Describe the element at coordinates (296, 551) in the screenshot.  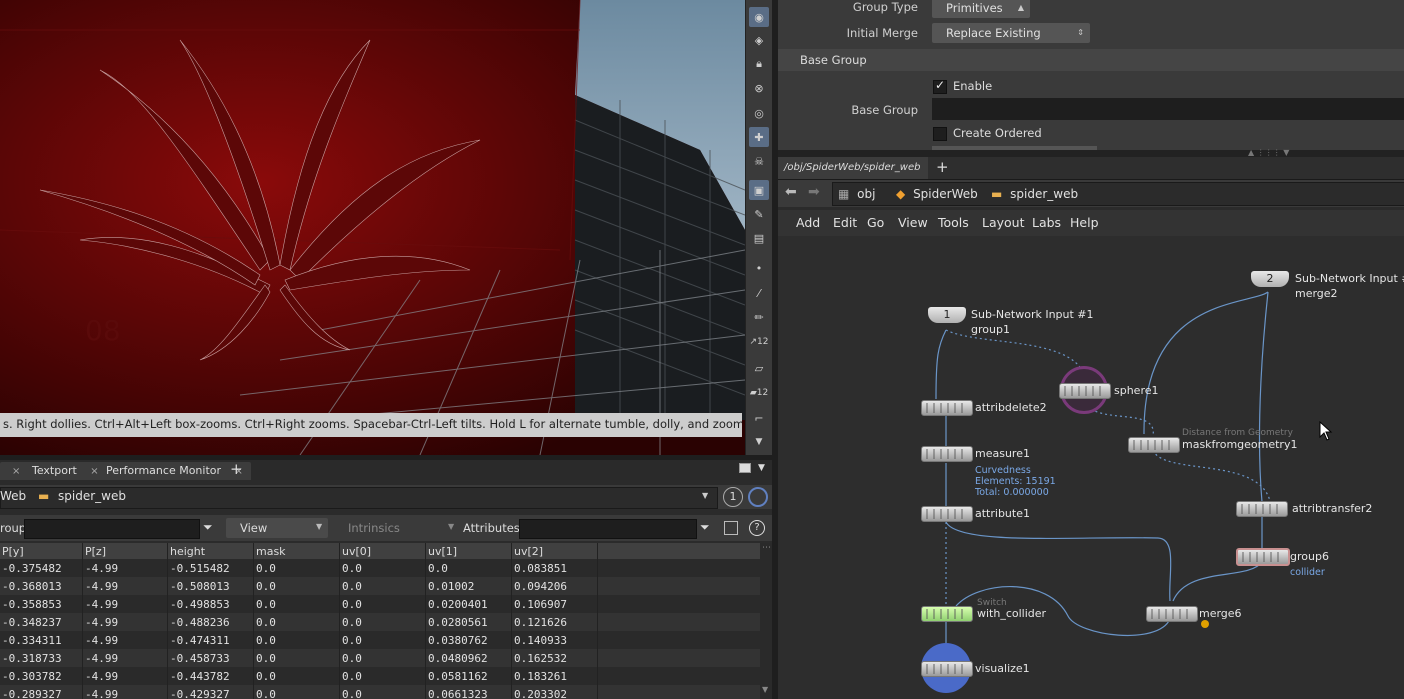
I see `column-header: mask` at that location.